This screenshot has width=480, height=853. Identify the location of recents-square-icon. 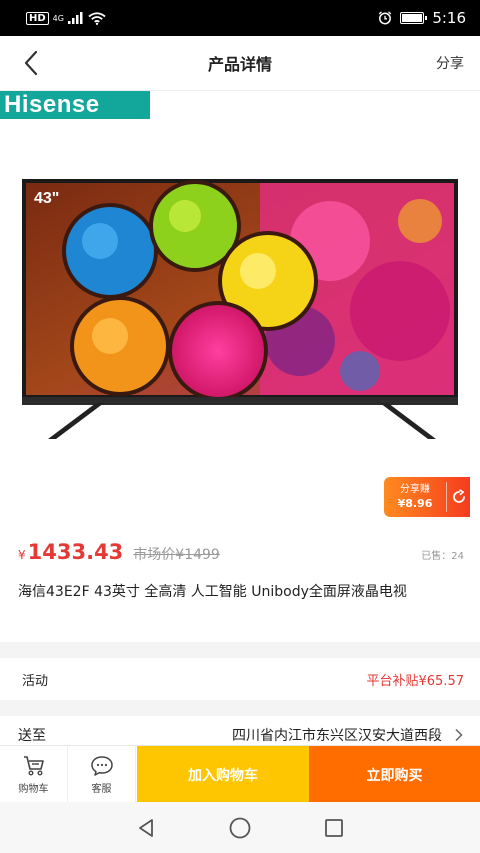
(334, 828).